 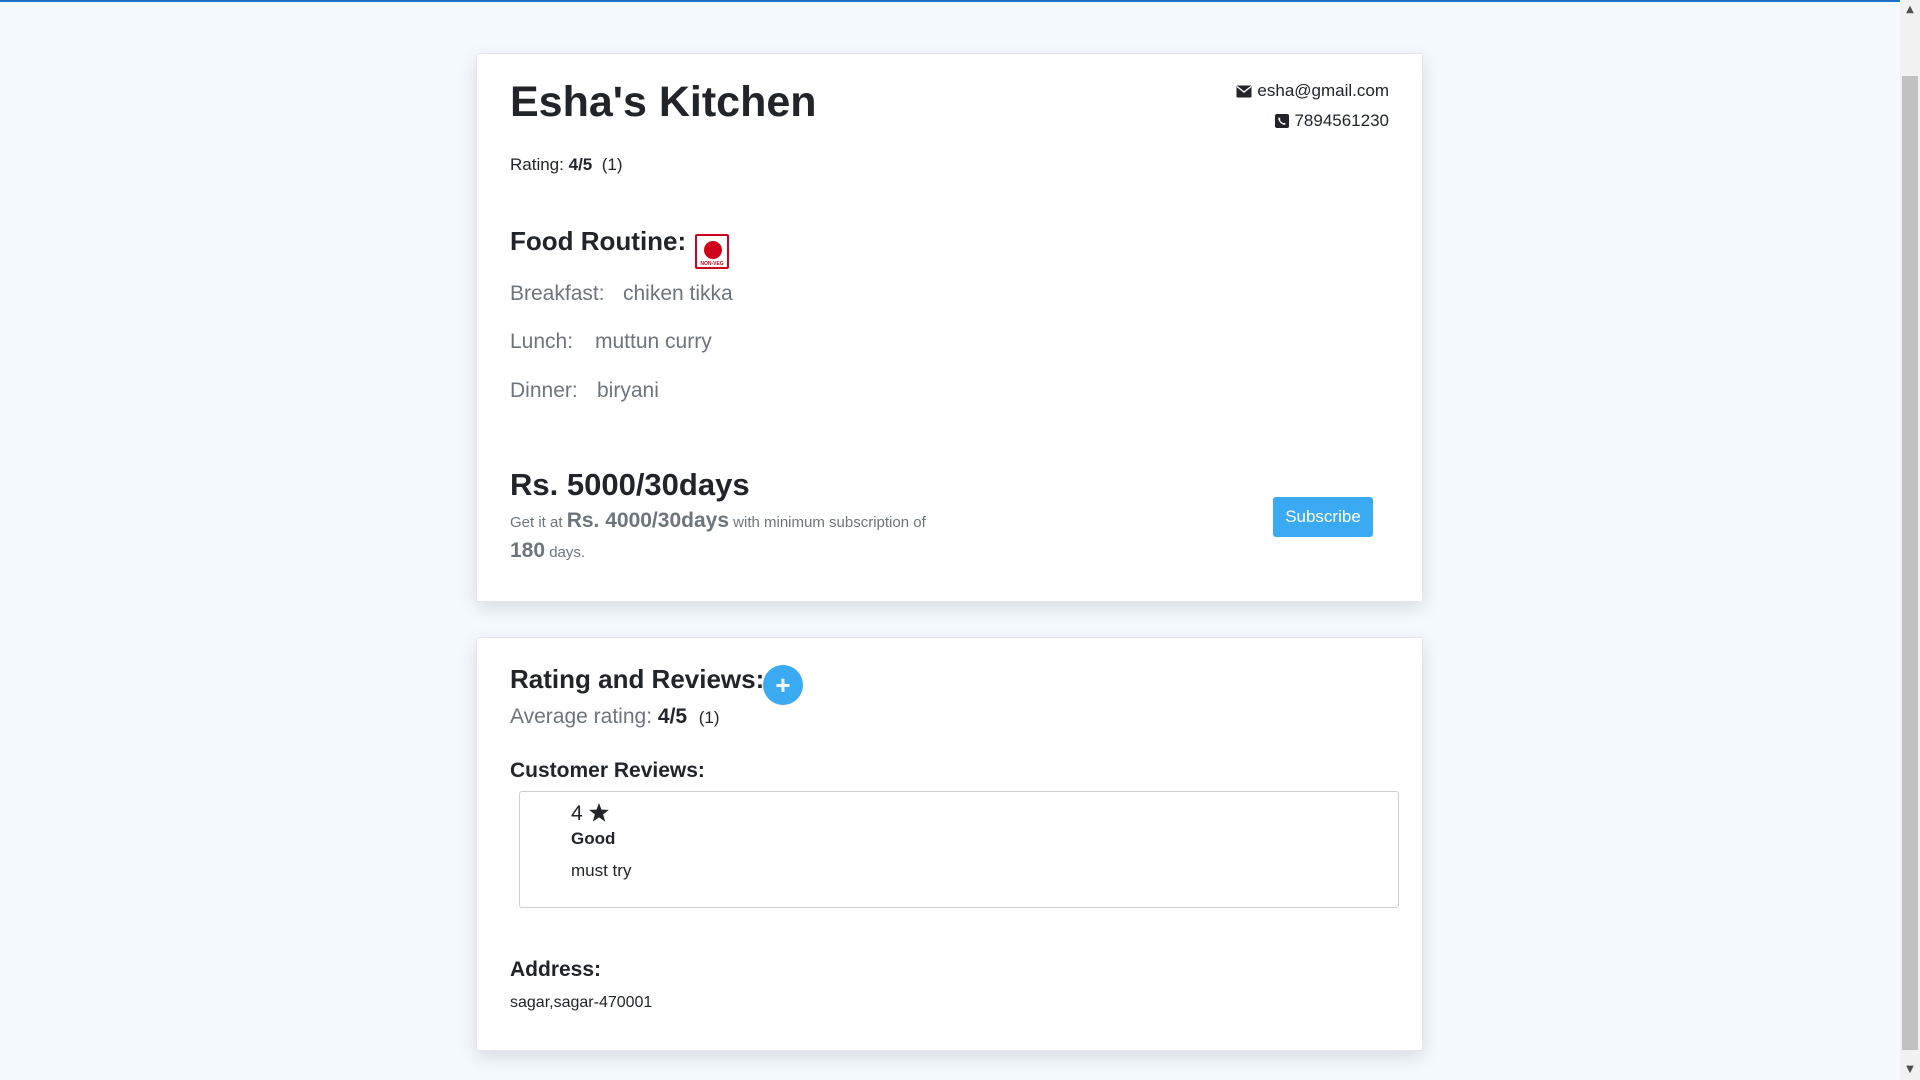 I want to click on average-rating-value: 4/5, so click(x=672, y=716).